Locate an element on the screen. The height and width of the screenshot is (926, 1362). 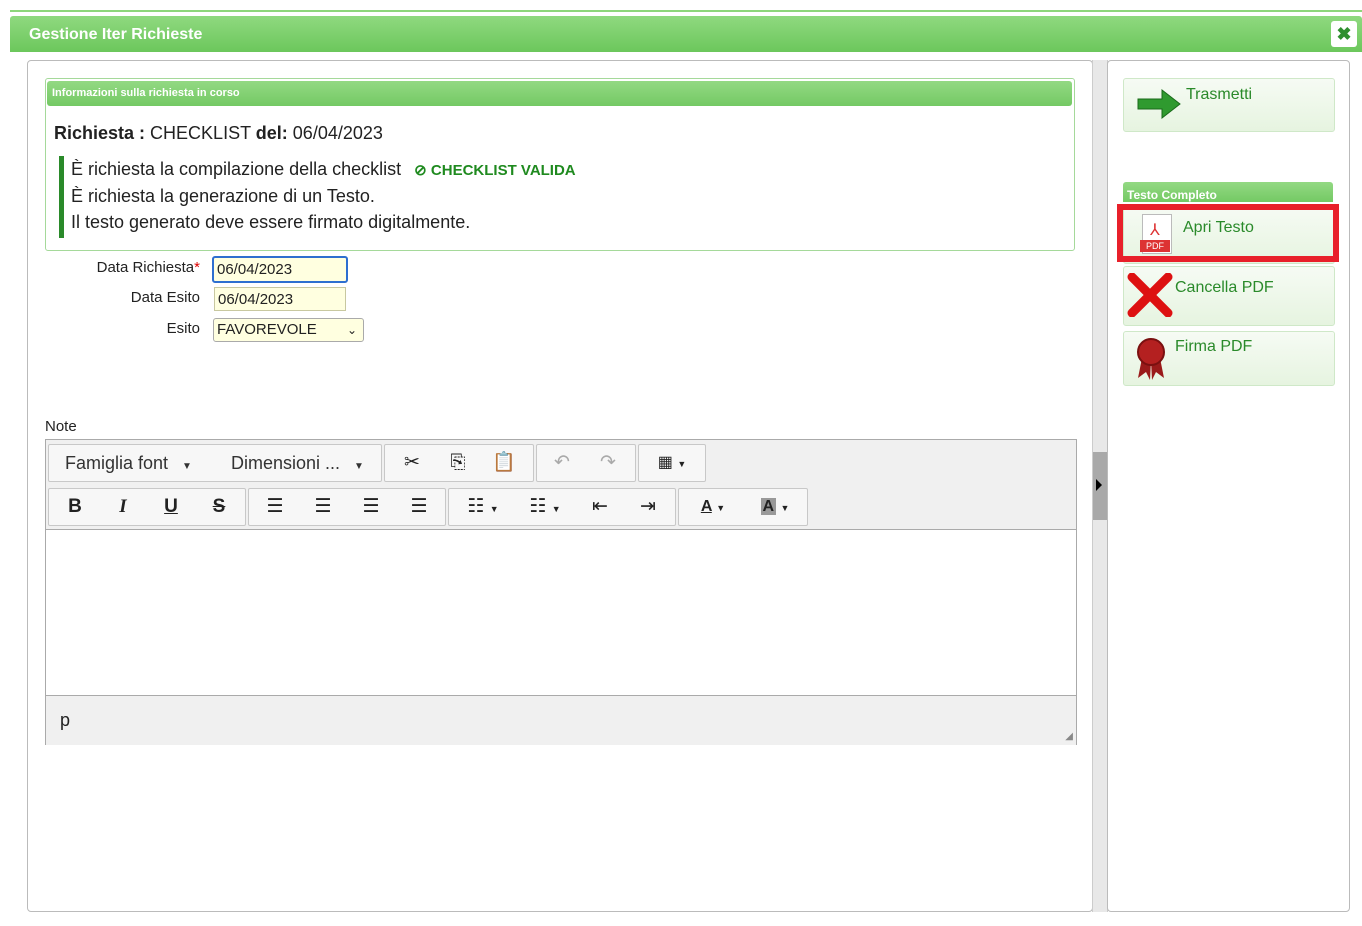
data-richiesta-label: Data Richiesta* is located at coordinates (120, 267).